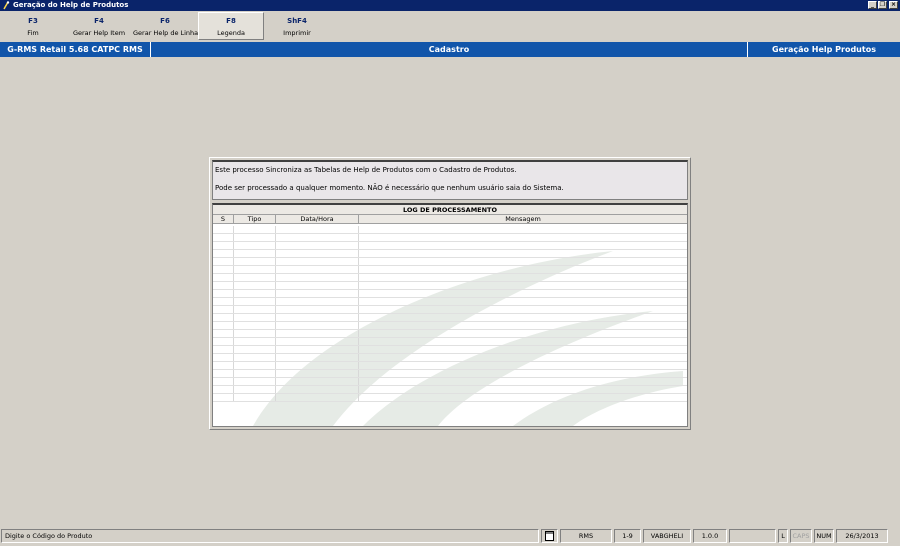 The image size is (900, 546). What do you see at coordinates (667, 536) in the screenshot?
I see `status-user: VABGHELI` at bounding box center [667, 536].